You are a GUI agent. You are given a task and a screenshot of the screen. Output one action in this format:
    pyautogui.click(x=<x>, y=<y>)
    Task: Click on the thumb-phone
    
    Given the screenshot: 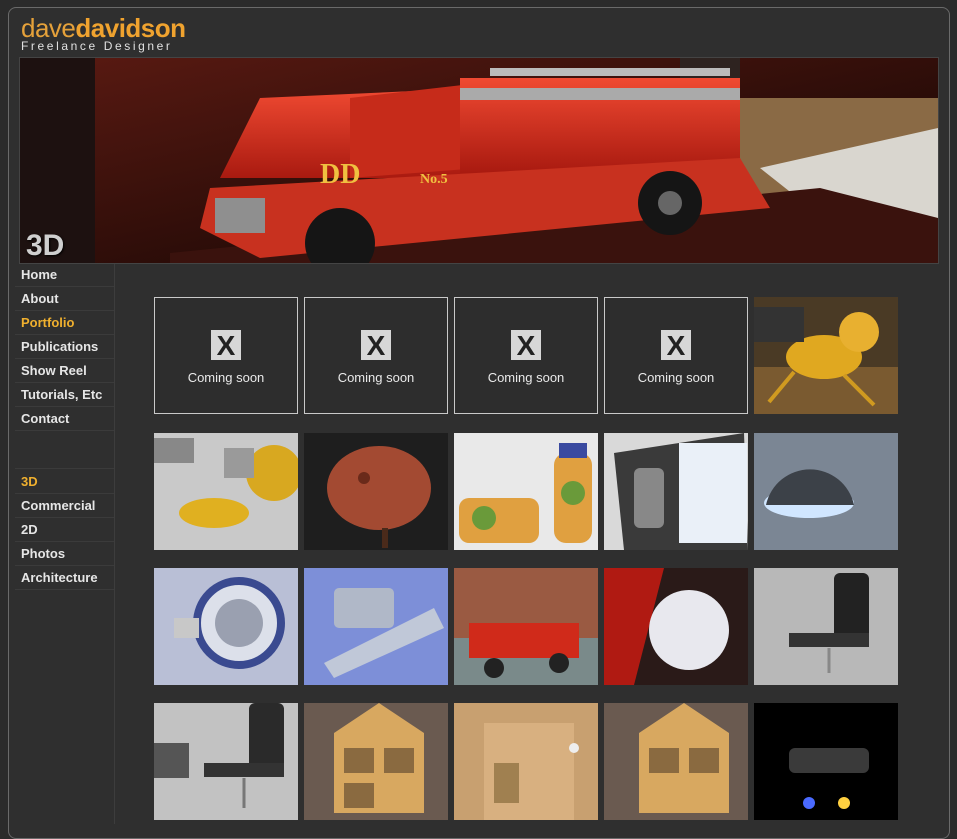 What is the action you would take?
    pyautogui.click(x=676, y=491)
    